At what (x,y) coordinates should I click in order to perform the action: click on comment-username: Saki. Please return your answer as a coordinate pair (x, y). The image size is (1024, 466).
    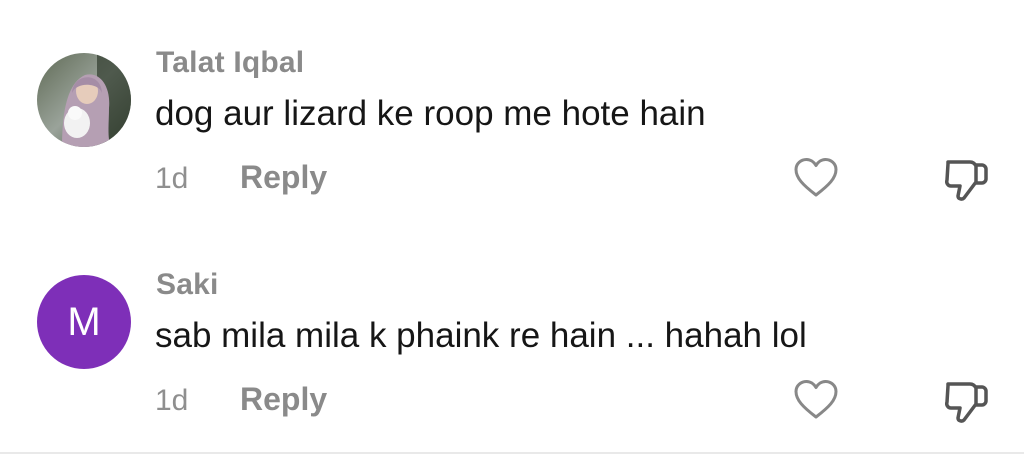
    Looking at the image, I should click on (187, 285).